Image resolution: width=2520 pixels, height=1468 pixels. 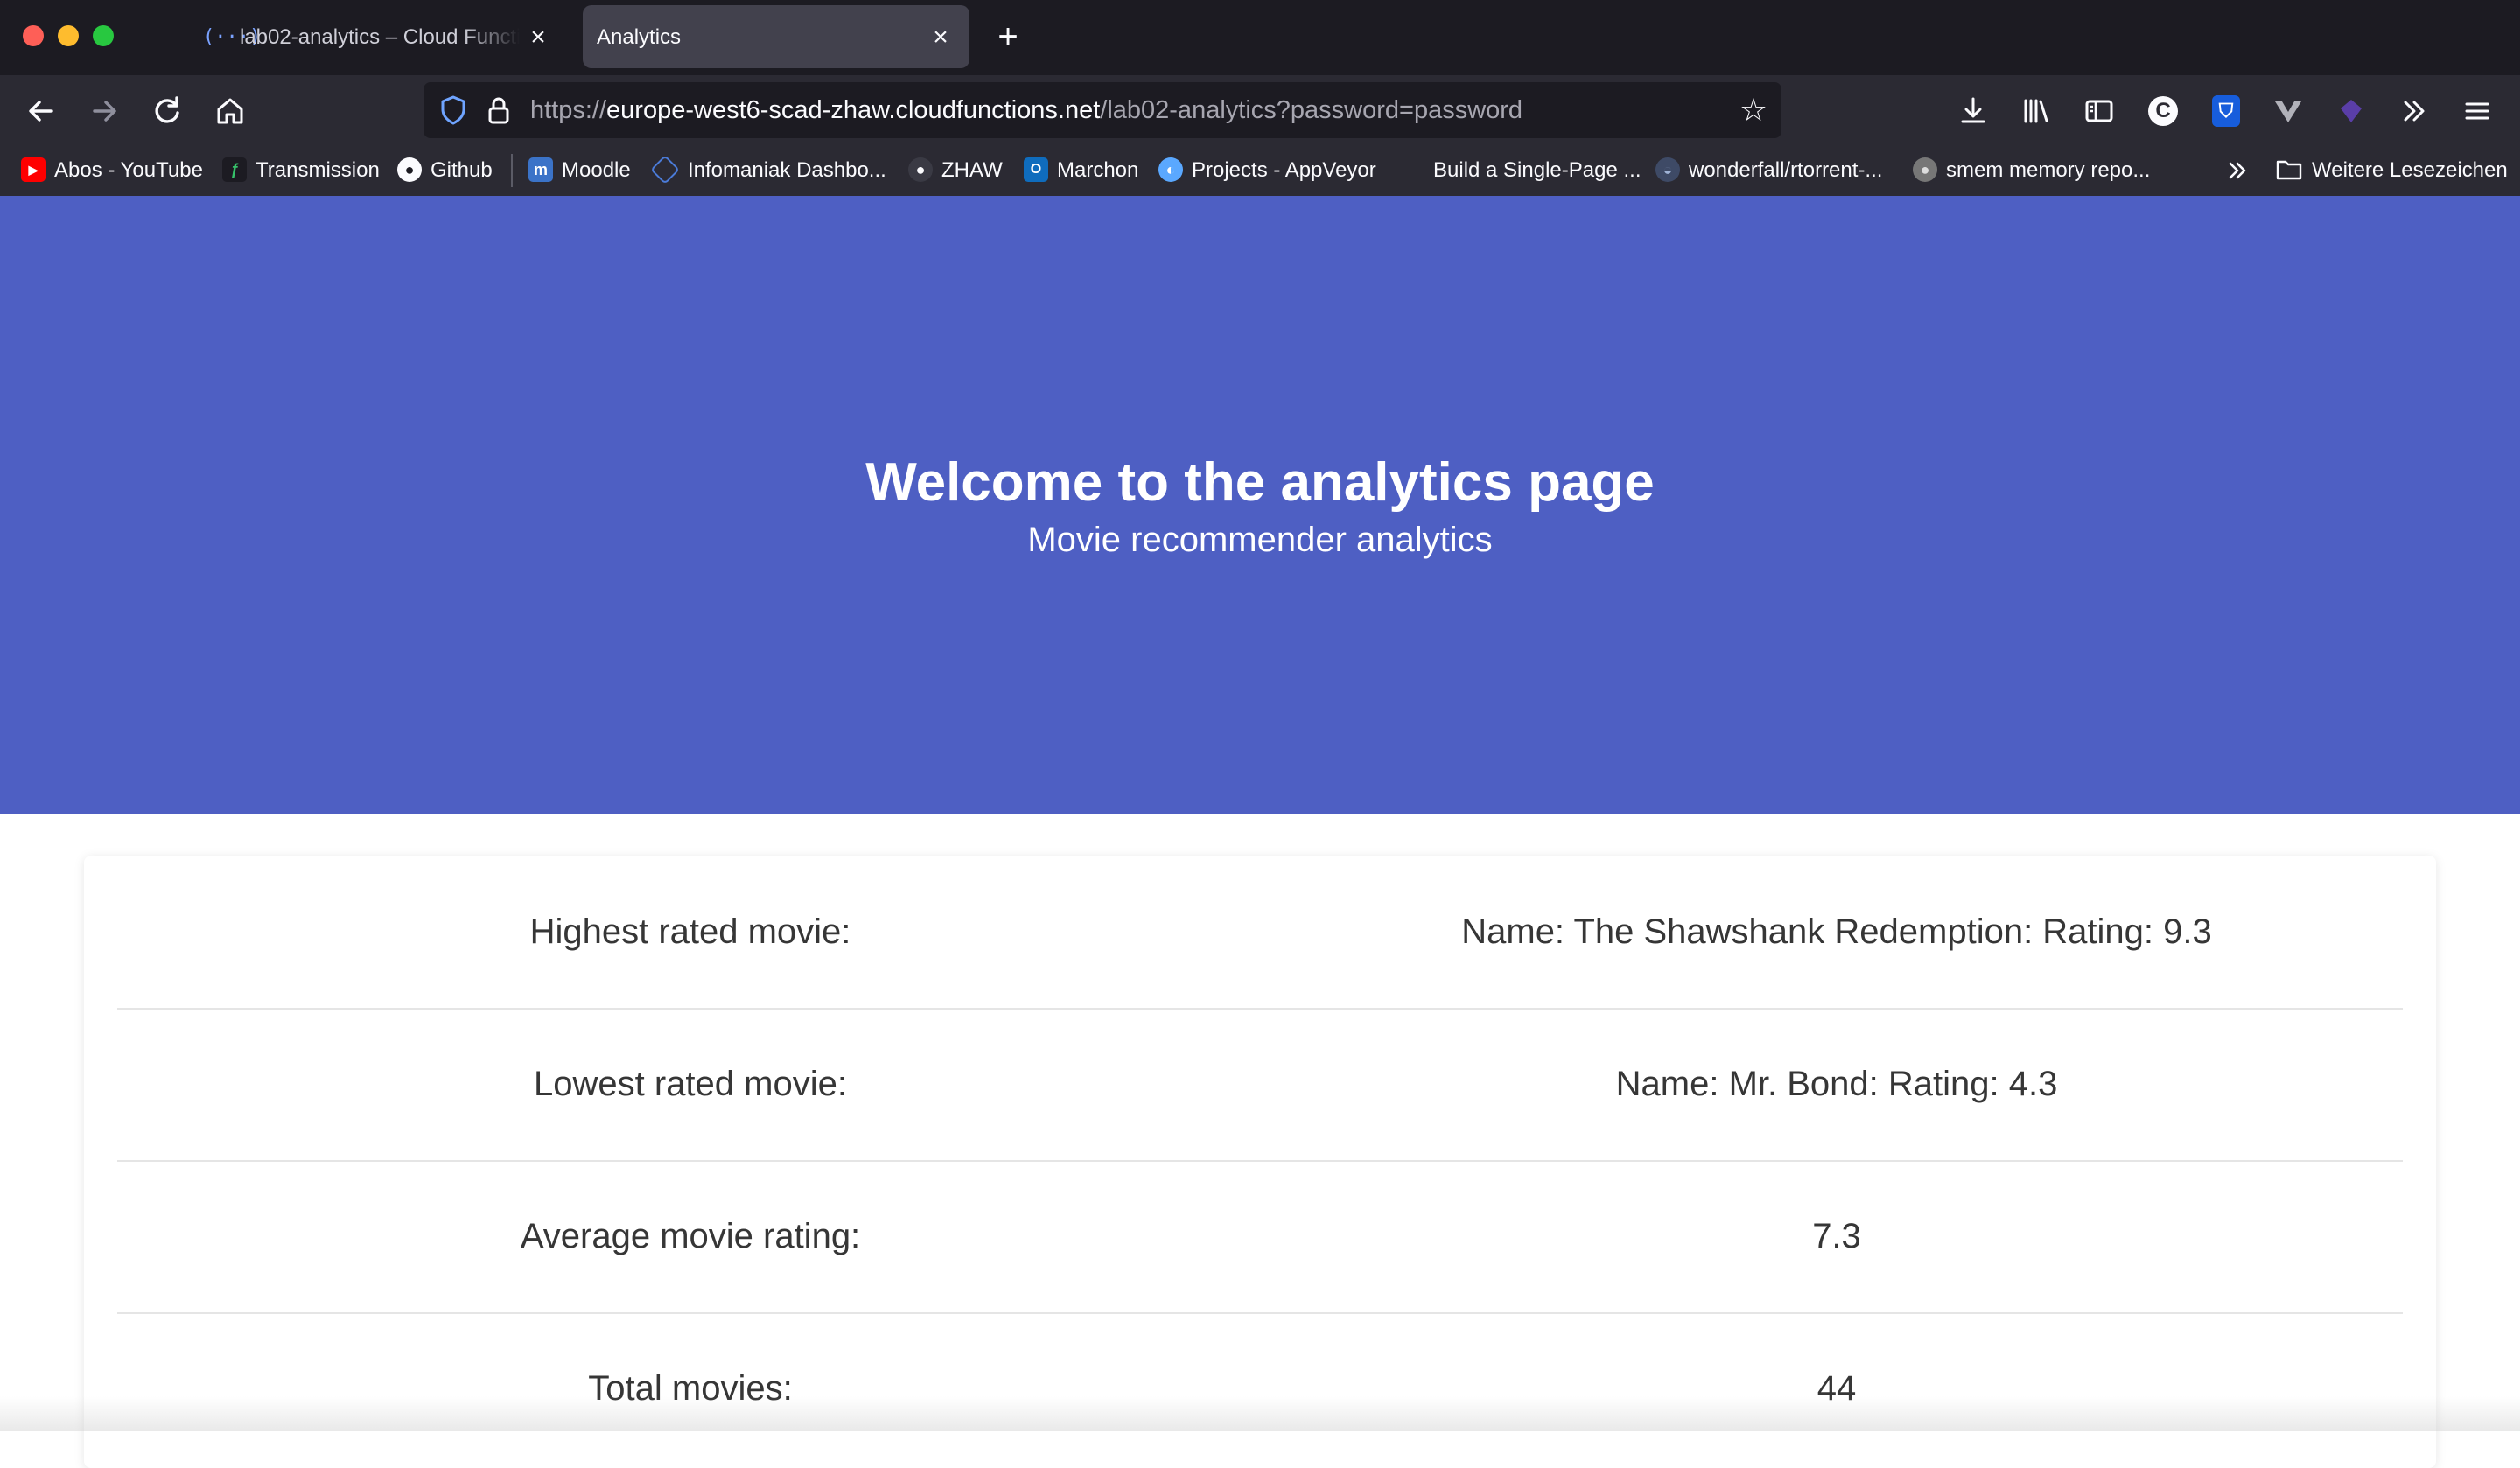 I want to click on bookmark-label: Moodle, so click(x=596, y=170).